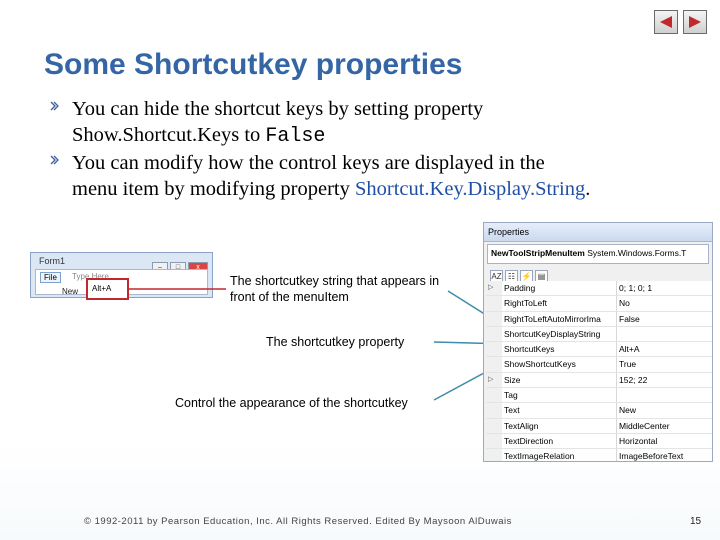 This screenshot has width=720, height=540. What do you see at coordinates (599, 441) in the screenshot?
I see `property-row: TextDirection Horizontal` at bounding box center [599, 441].